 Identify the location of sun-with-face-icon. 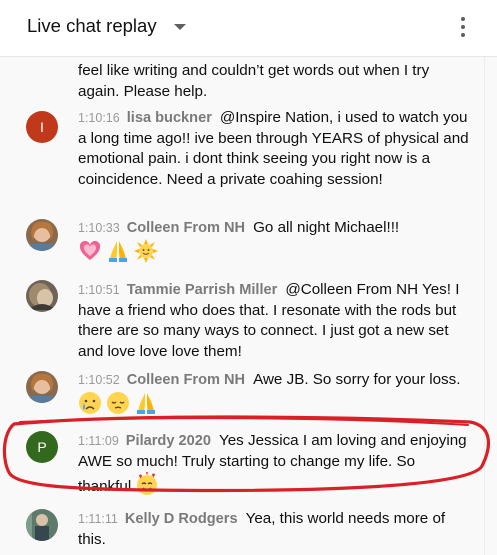
(146, 250).